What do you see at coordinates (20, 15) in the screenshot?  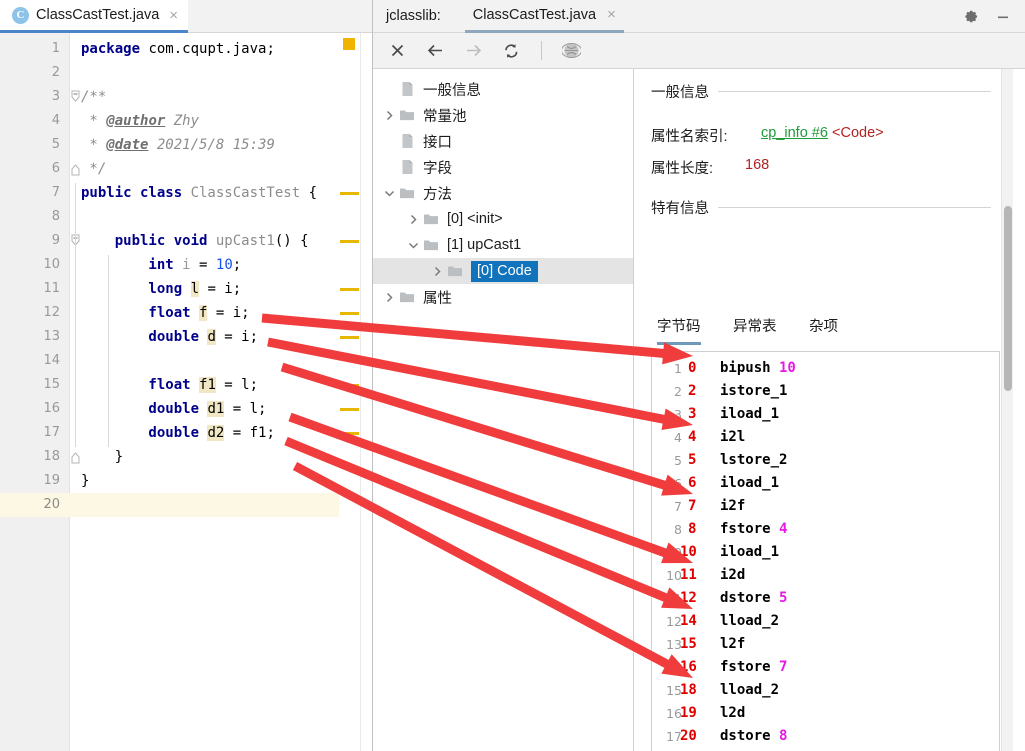 I see `java-class-icon: C` at bounding box center [20, 15].